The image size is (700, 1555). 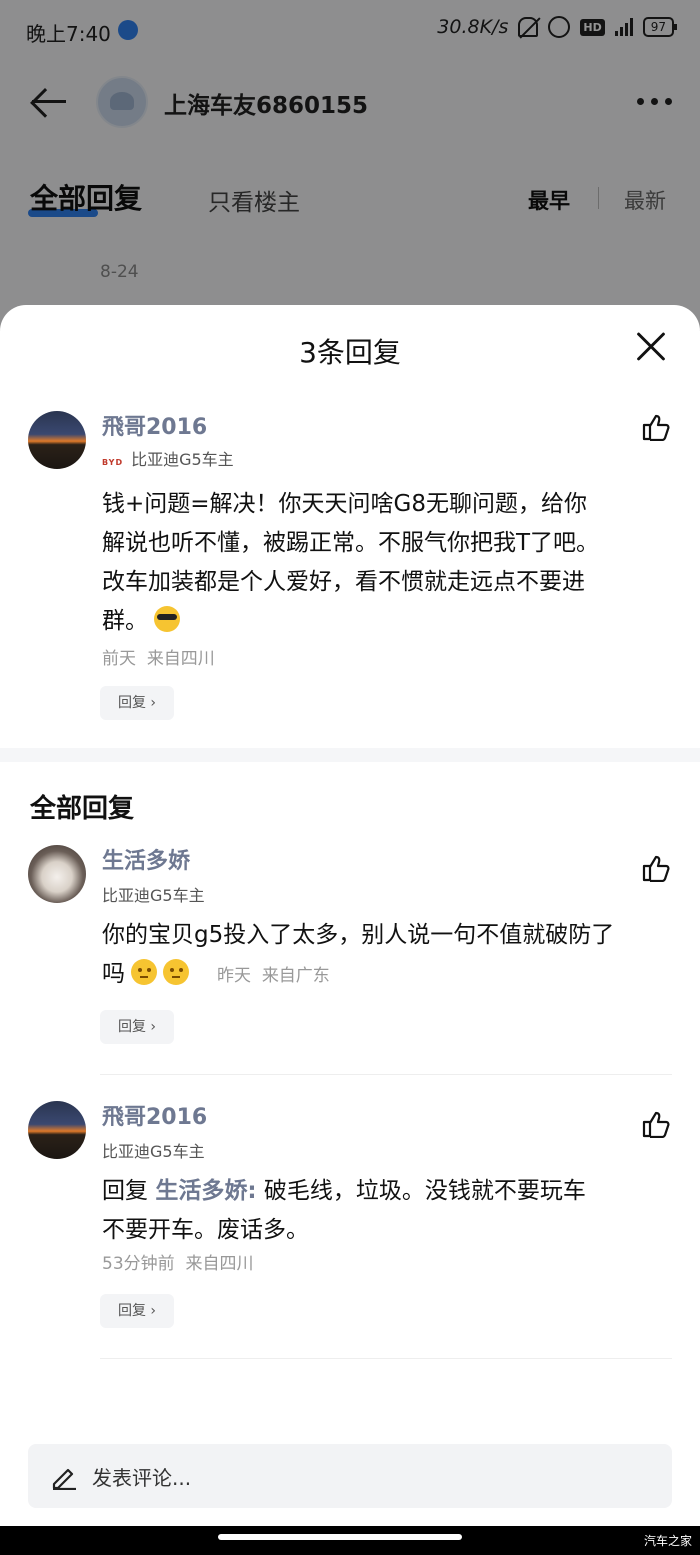 I want to click on comment-time: 53分钟前, so click(x=138, y=1264).